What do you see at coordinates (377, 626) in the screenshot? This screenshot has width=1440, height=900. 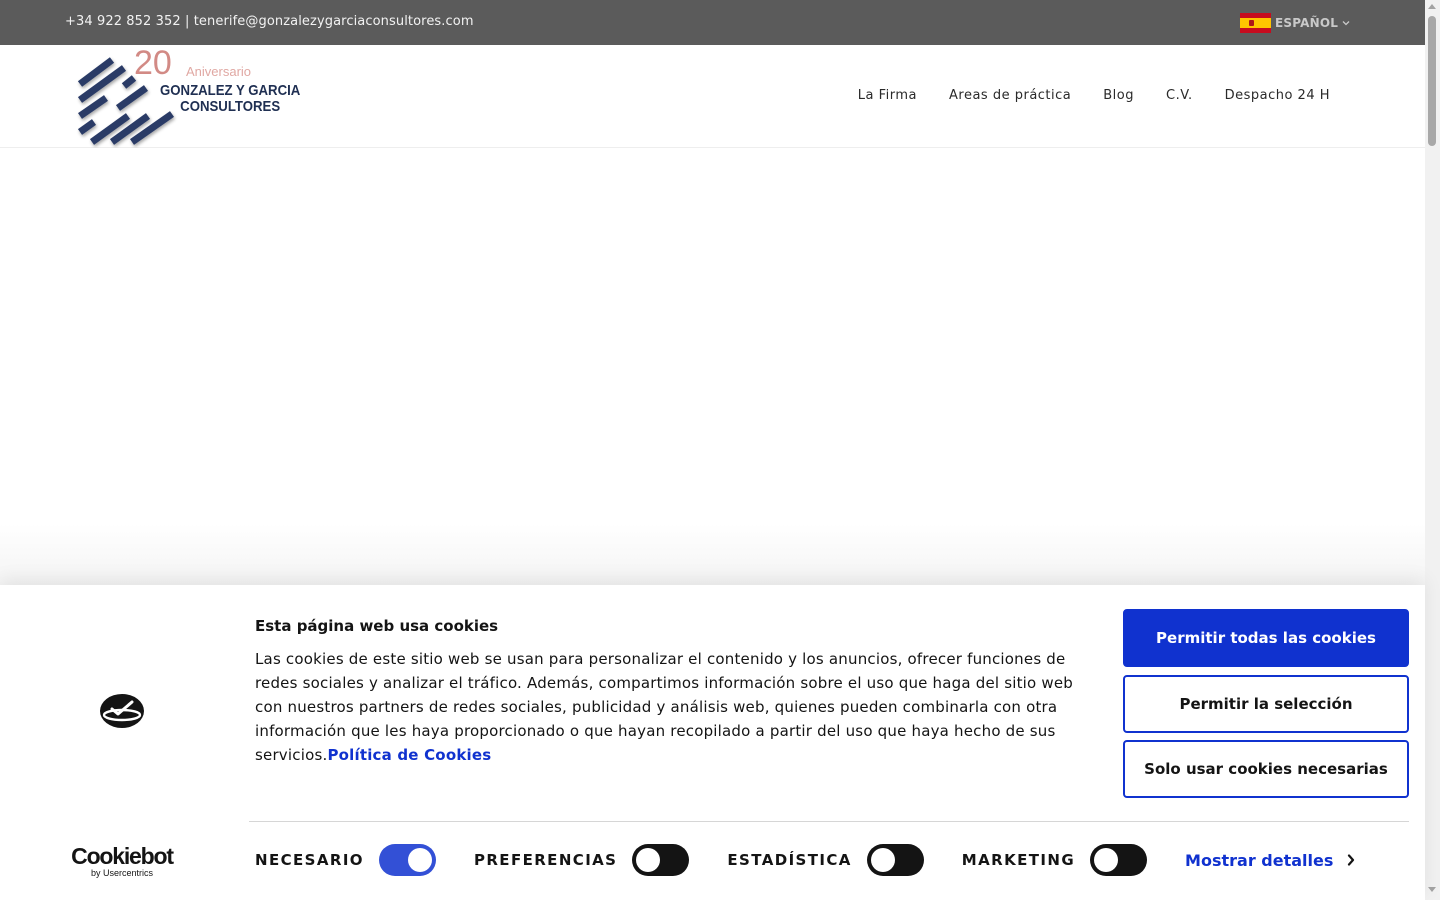 I see `cookie-title: Esta página web usa cookies` at bounding box center [377, 626].